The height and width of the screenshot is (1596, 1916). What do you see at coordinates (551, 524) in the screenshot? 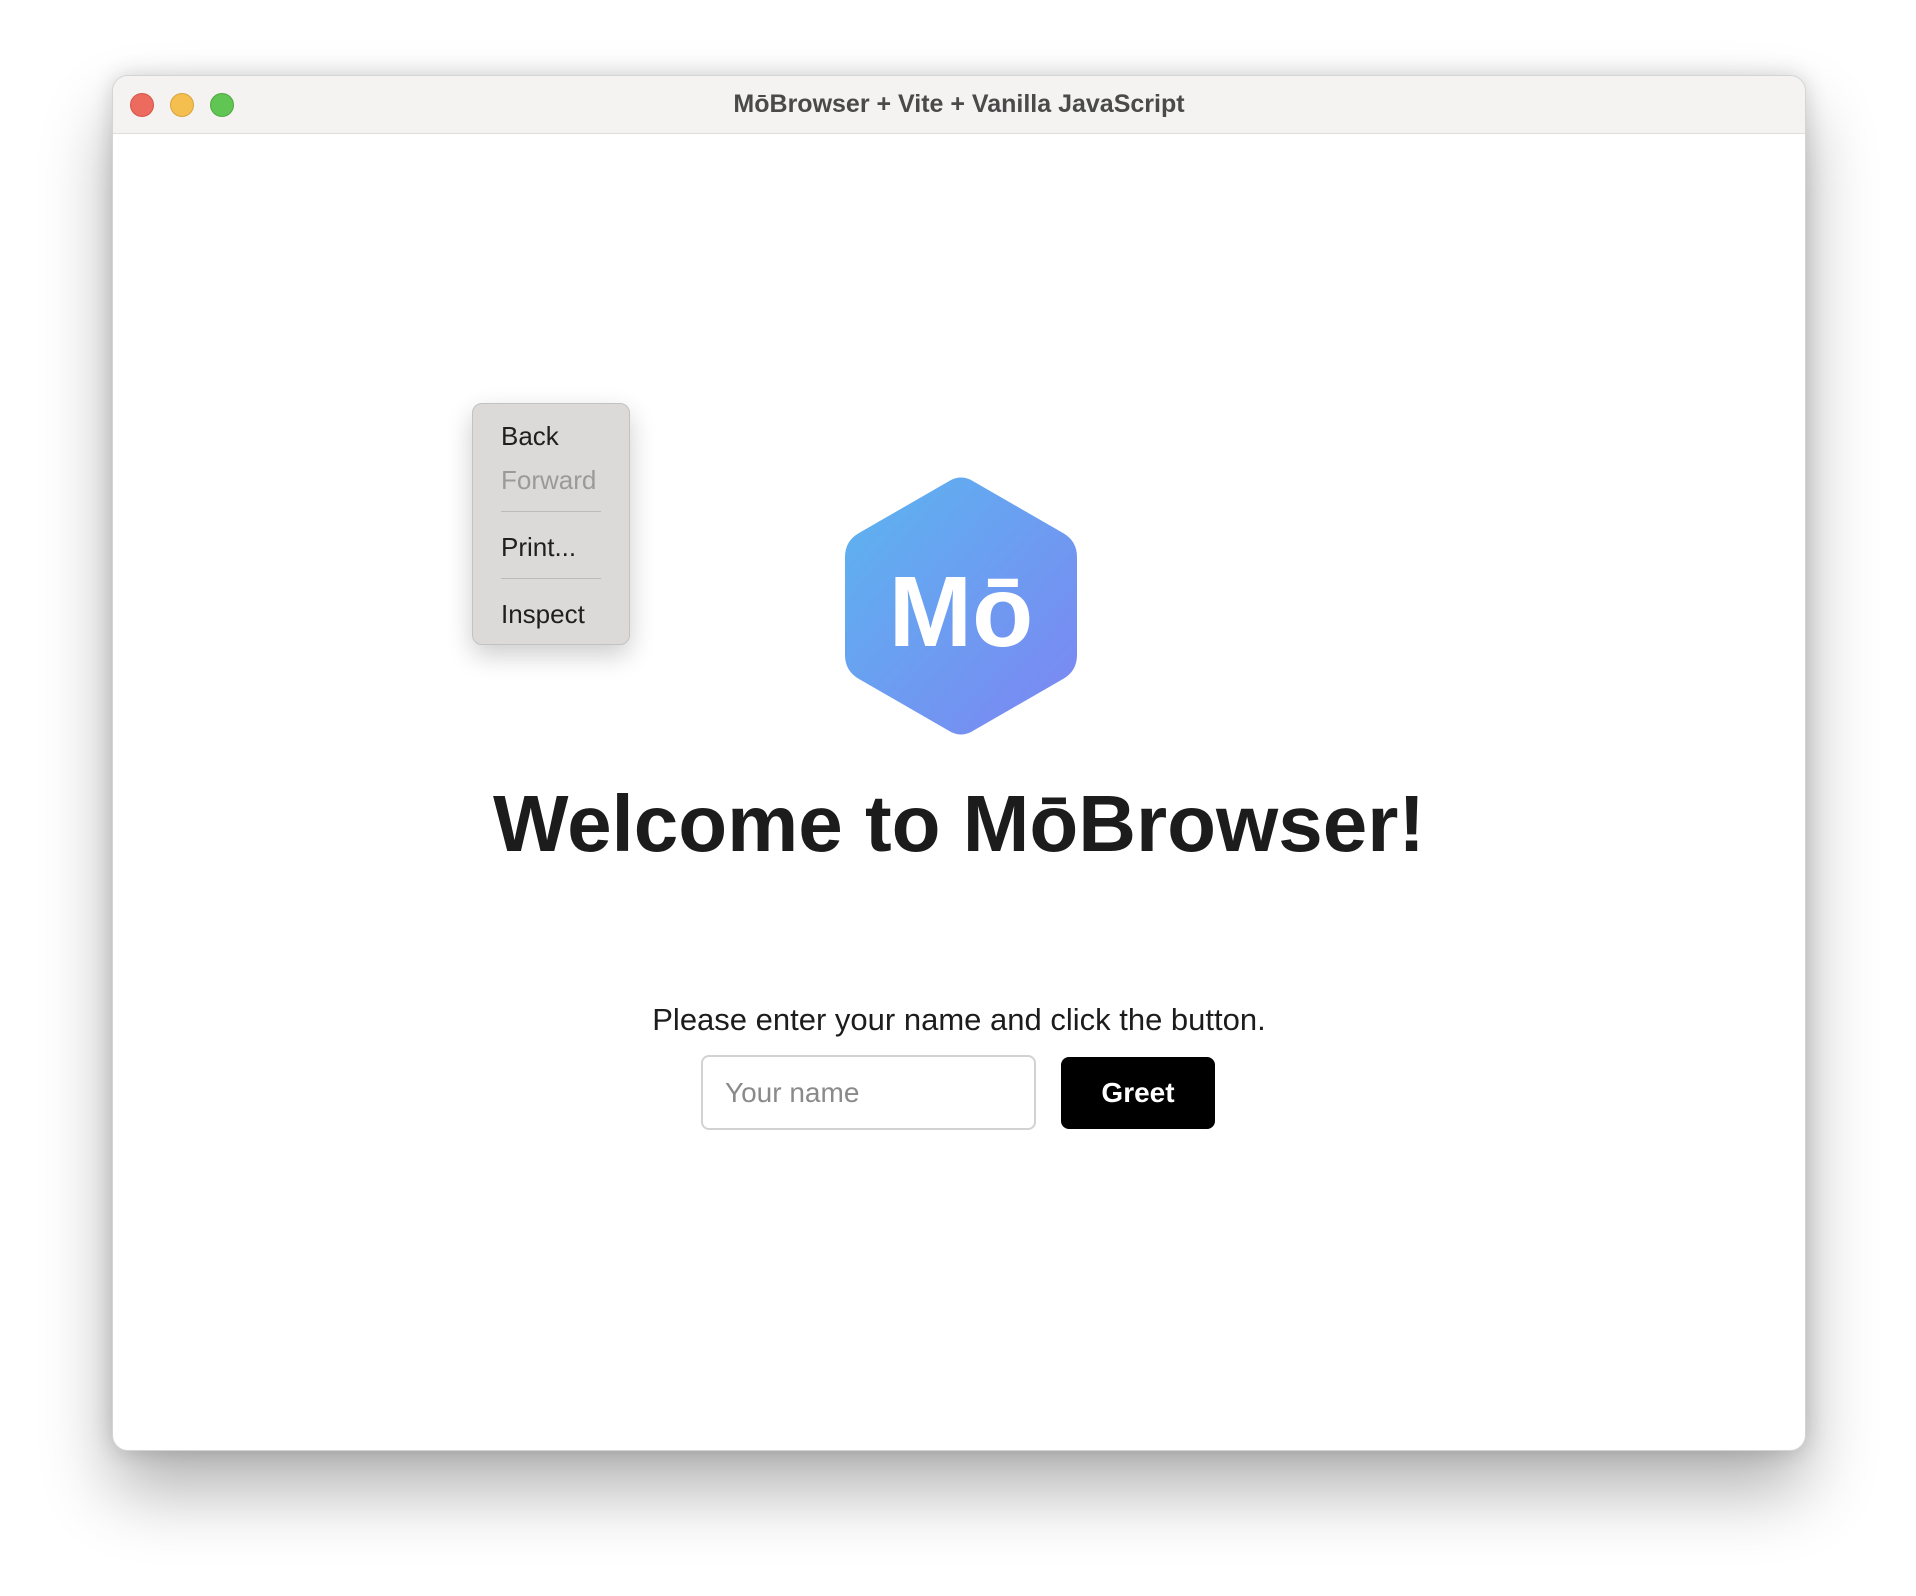
I see `context-menu: Back Forward Print... Inspect` at bounding box center [551, 524].